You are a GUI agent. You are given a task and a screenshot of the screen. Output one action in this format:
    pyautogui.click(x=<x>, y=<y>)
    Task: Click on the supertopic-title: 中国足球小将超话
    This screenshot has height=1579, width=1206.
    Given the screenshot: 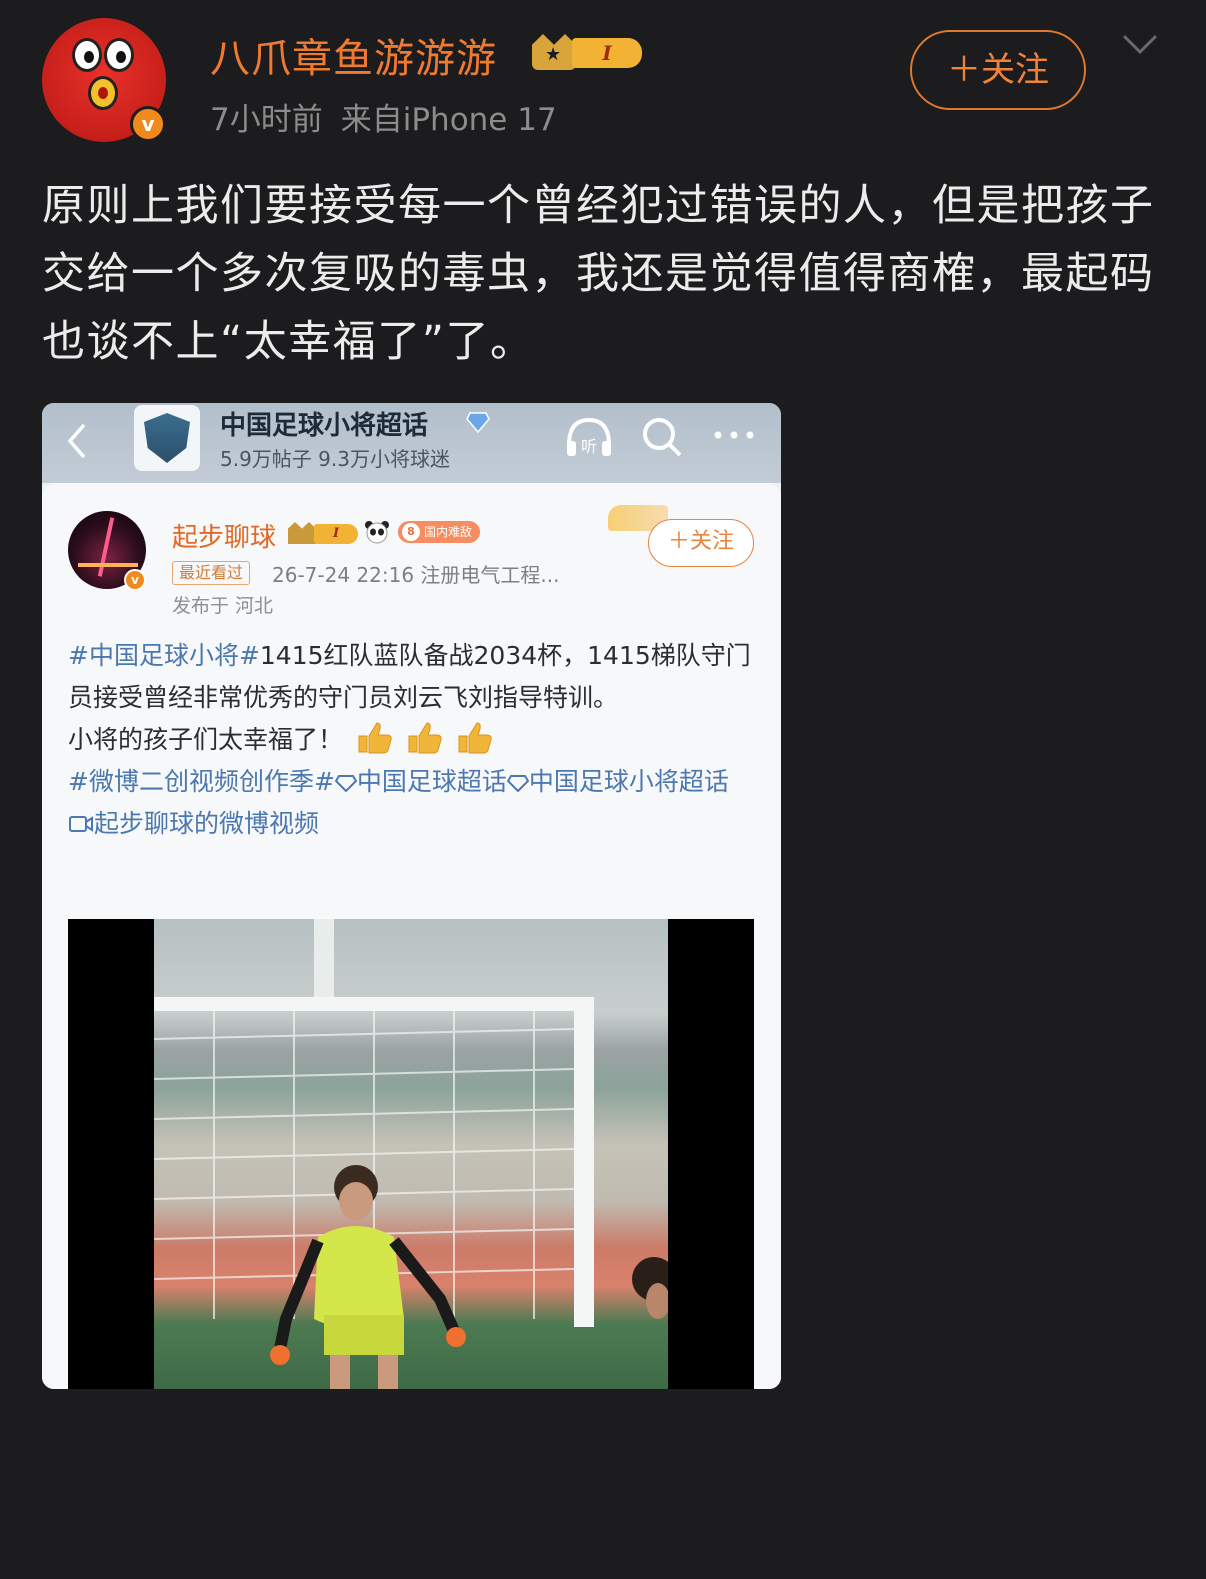 What is the action you would take?
    pyautogui.click(x=324, y=426)
    